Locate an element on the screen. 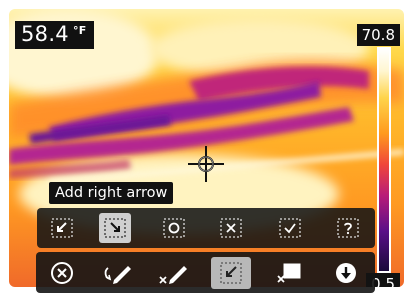  question-marker-button is located at coordinates (348, 228).